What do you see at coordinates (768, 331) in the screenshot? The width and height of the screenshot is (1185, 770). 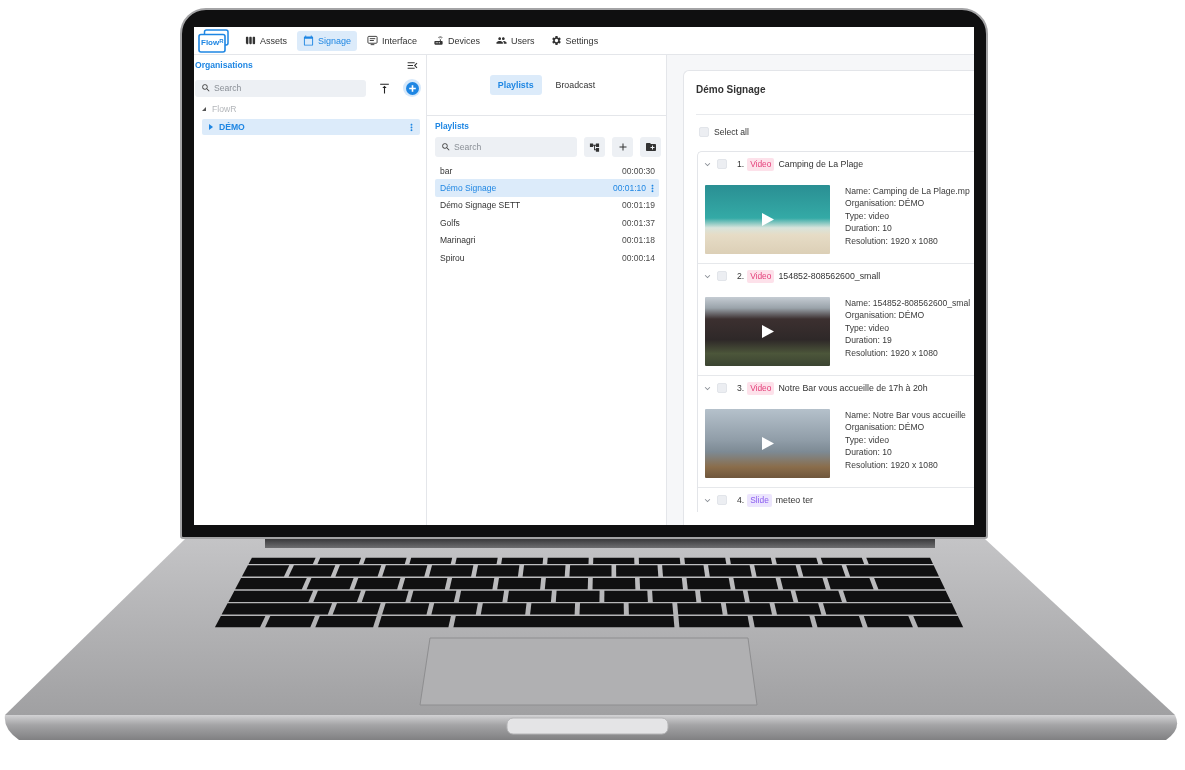 I see `play-icon` at bounding box center [768, 331].